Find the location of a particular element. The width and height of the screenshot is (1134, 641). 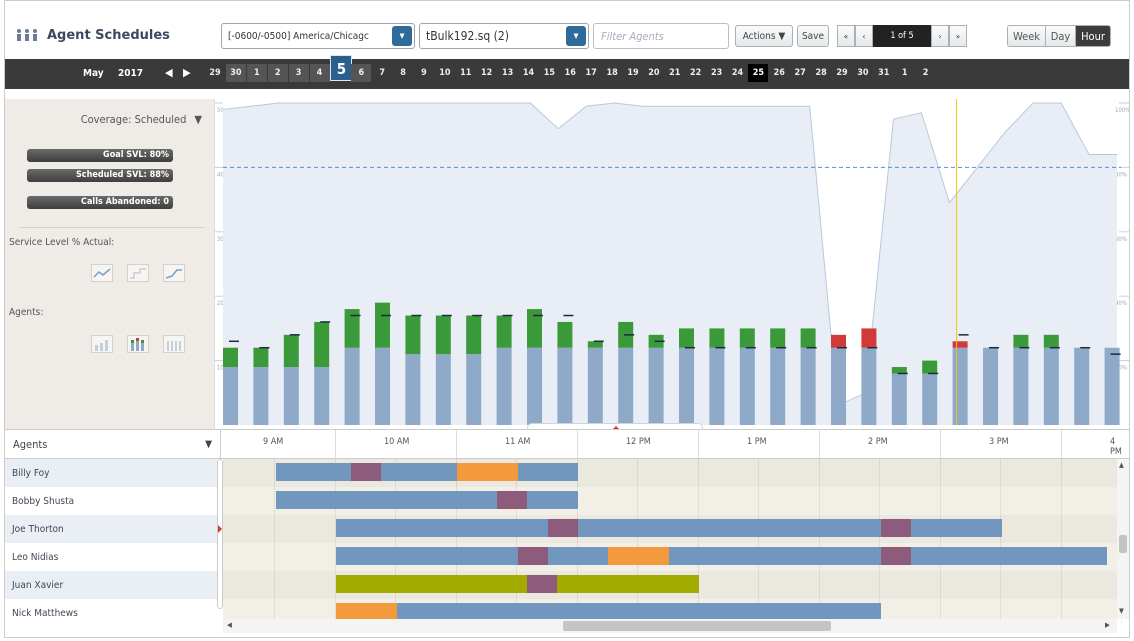

filter-agents-input: Filter Agents is located at coordinates (661, 36).